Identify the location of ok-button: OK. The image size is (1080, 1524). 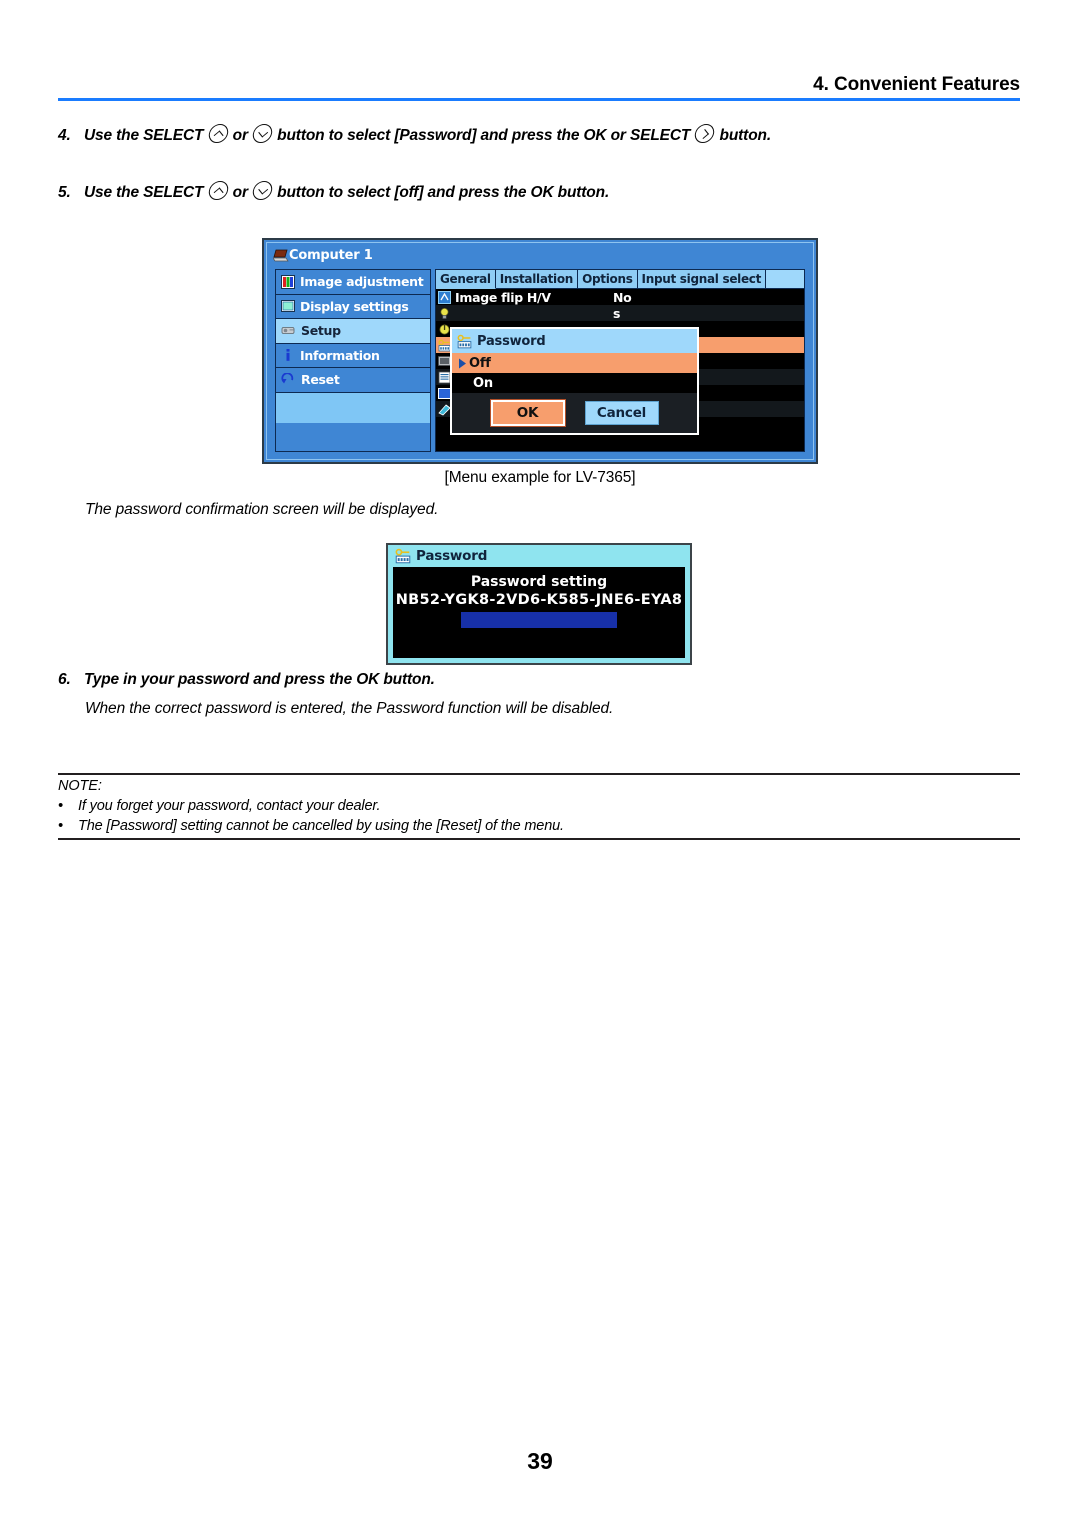
(527, 413).